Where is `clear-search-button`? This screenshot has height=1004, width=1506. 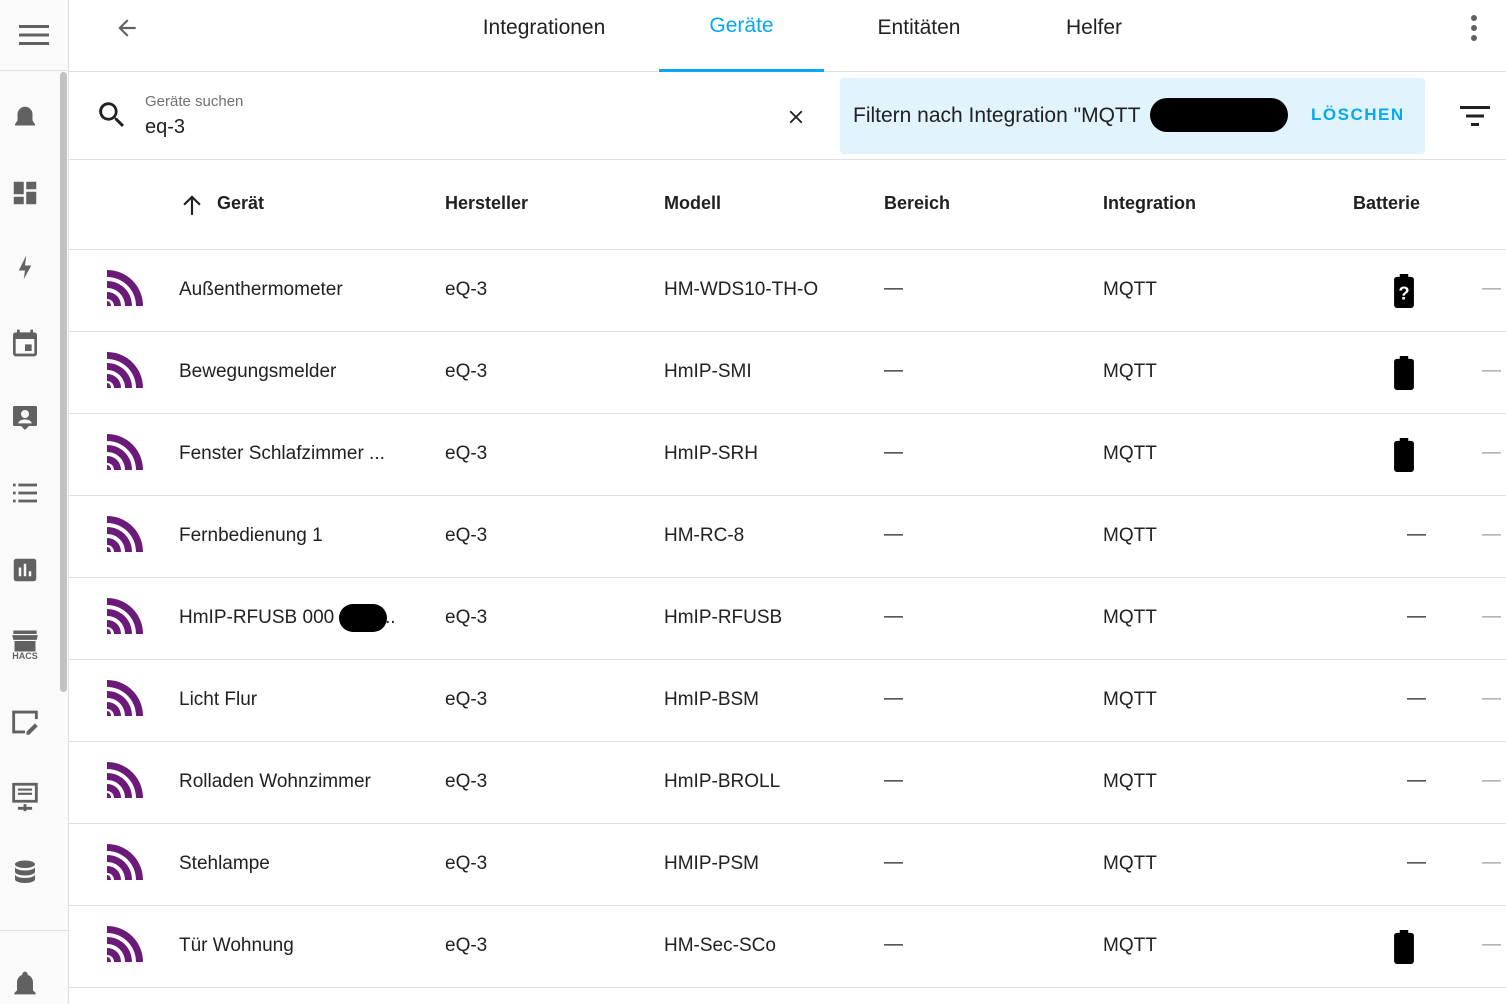
clear-search-button is located at coordinates (796, 117).